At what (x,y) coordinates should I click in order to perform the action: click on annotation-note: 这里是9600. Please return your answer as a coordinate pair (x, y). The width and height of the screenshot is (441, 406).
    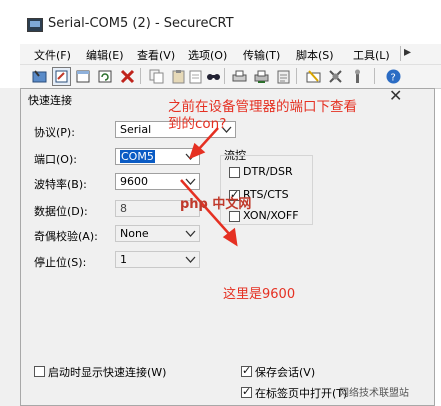
    Looking at the image, I should click on (259, 294).